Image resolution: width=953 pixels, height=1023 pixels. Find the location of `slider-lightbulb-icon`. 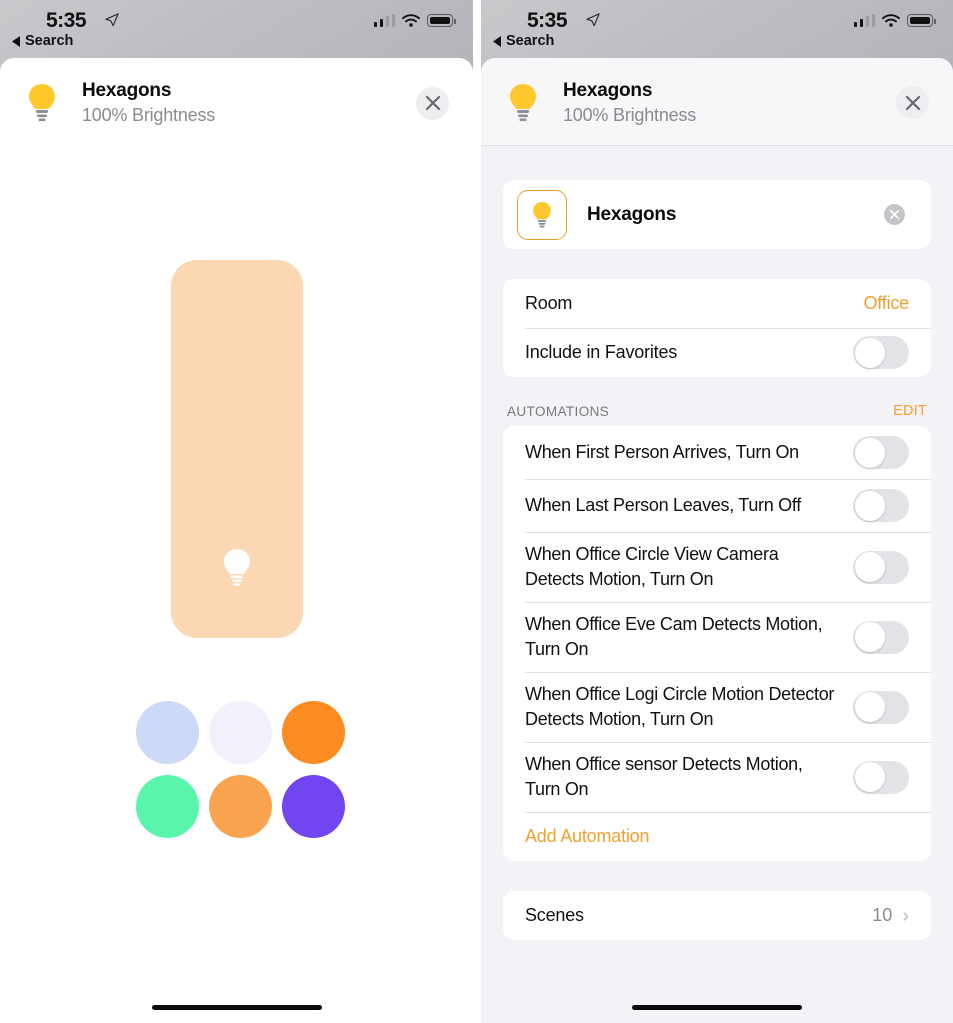

slider-lightbulb-icon is located at coordinates (237, 570).